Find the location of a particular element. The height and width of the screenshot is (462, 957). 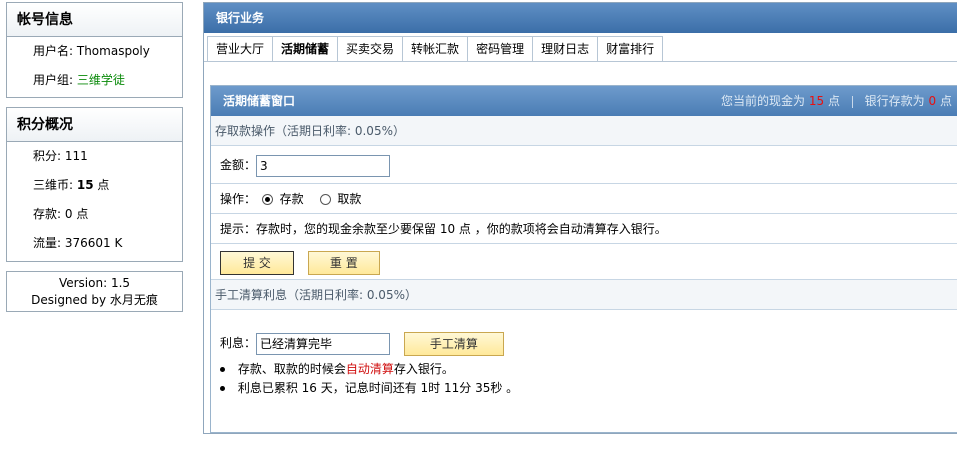

username-row: 用户名: Thomaspoly is located at coordinates (94, 51).